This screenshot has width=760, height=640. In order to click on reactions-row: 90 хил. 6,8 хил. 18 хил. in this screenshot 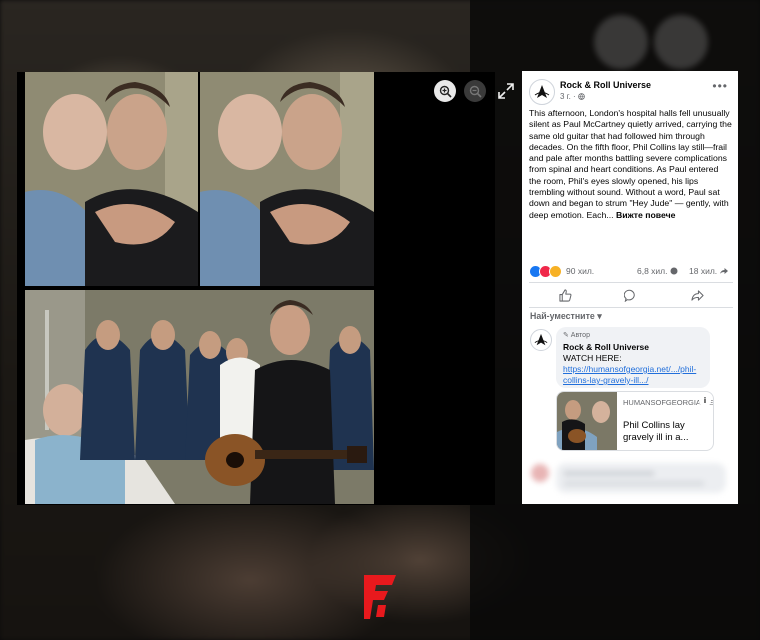, I will do `click(631, 272)`.